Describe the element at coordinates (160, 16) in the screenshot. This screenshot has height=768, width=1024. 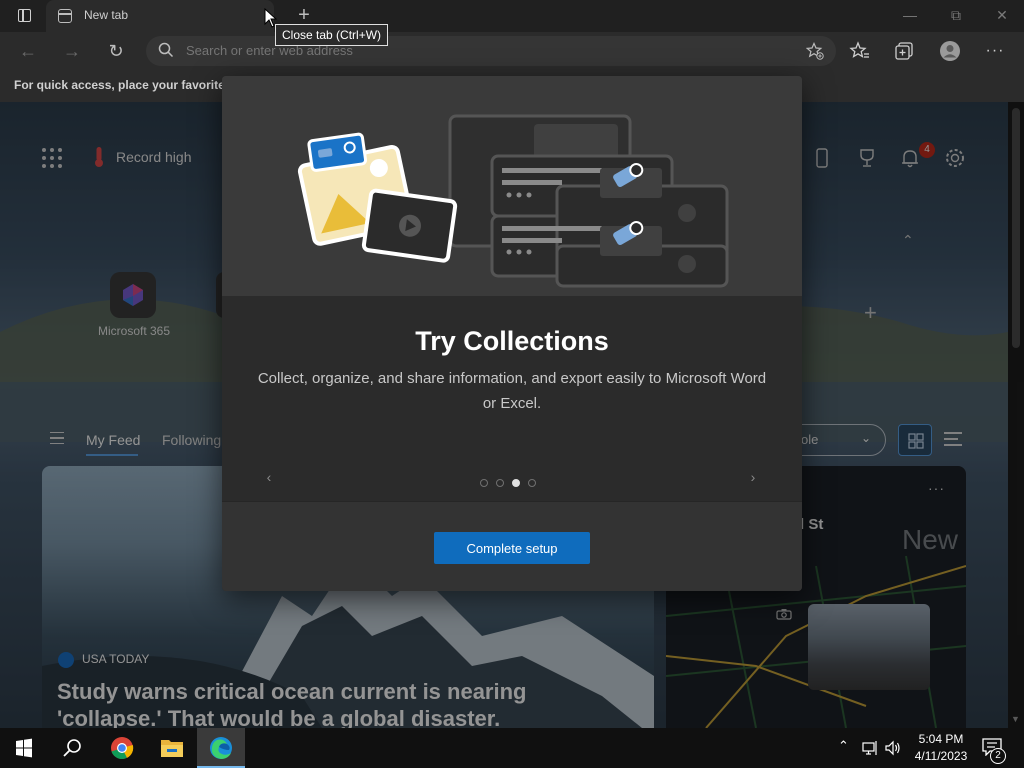
I see `tab-new-tab: New tab` at that location.